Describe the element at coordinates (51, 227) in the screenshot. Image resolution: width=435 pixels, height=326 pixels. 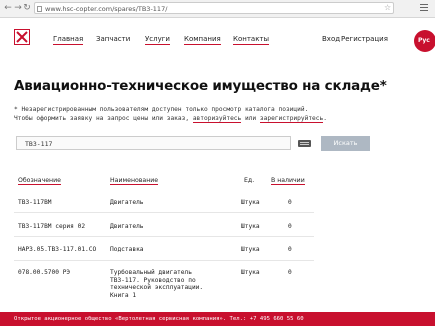
I see `row-code: ТВ3-117ВМ серия 02` at that location.